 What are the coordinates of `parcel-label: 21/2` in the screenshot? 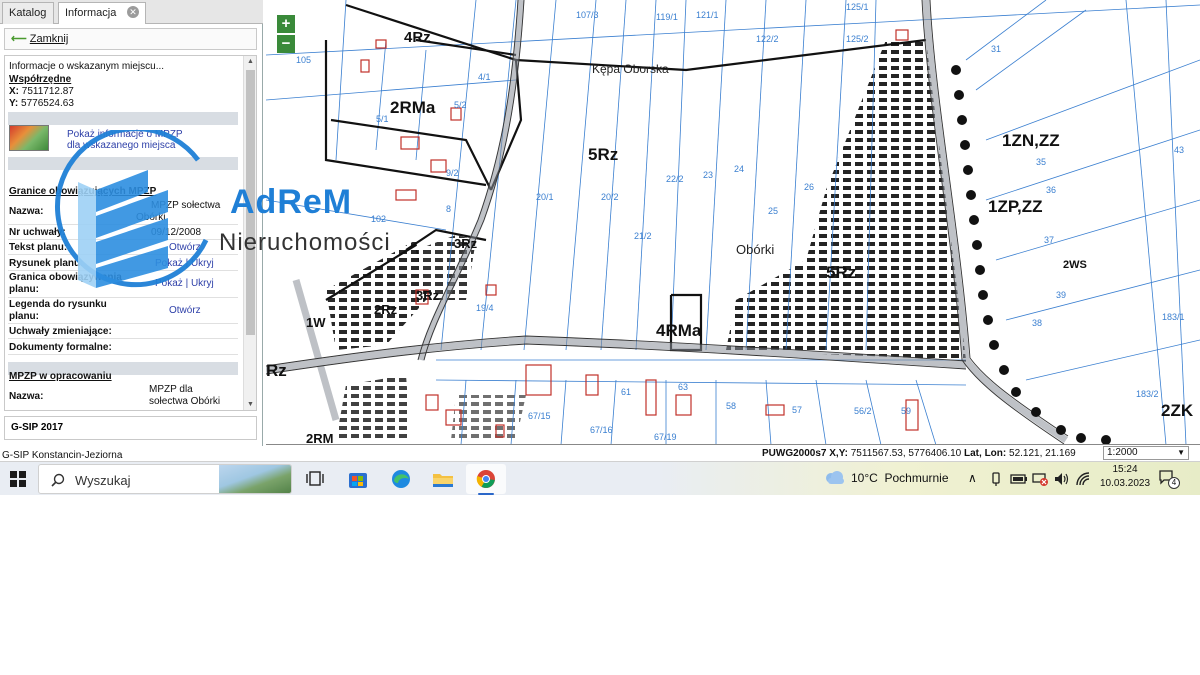 It's located at (643, 236).